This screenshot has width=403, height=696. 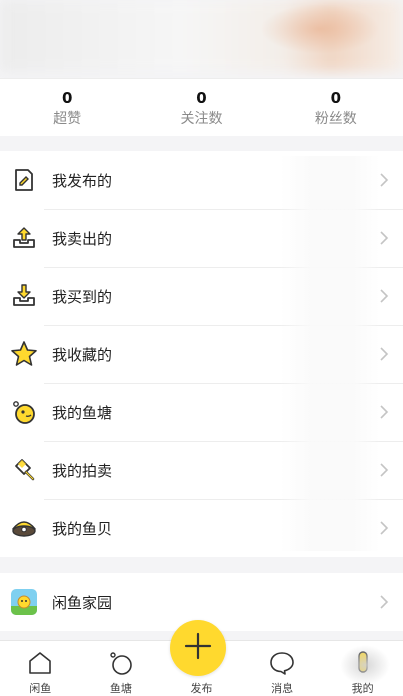 What do you see at coordinates (82, 602) in the screenshot?
I see `menu-item-label: 闲鱼家园` at bounding box center [82, 602].